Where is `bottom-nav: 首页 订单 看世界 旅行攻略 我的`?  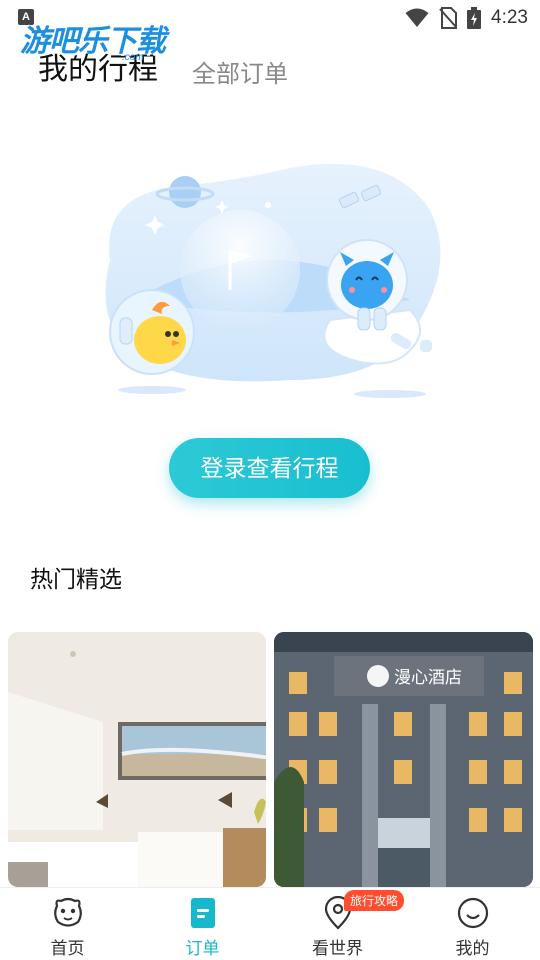
bottom-nav: 首页 订单 看世界 旅行攻略 我的 is located at coordinates (270, 923).